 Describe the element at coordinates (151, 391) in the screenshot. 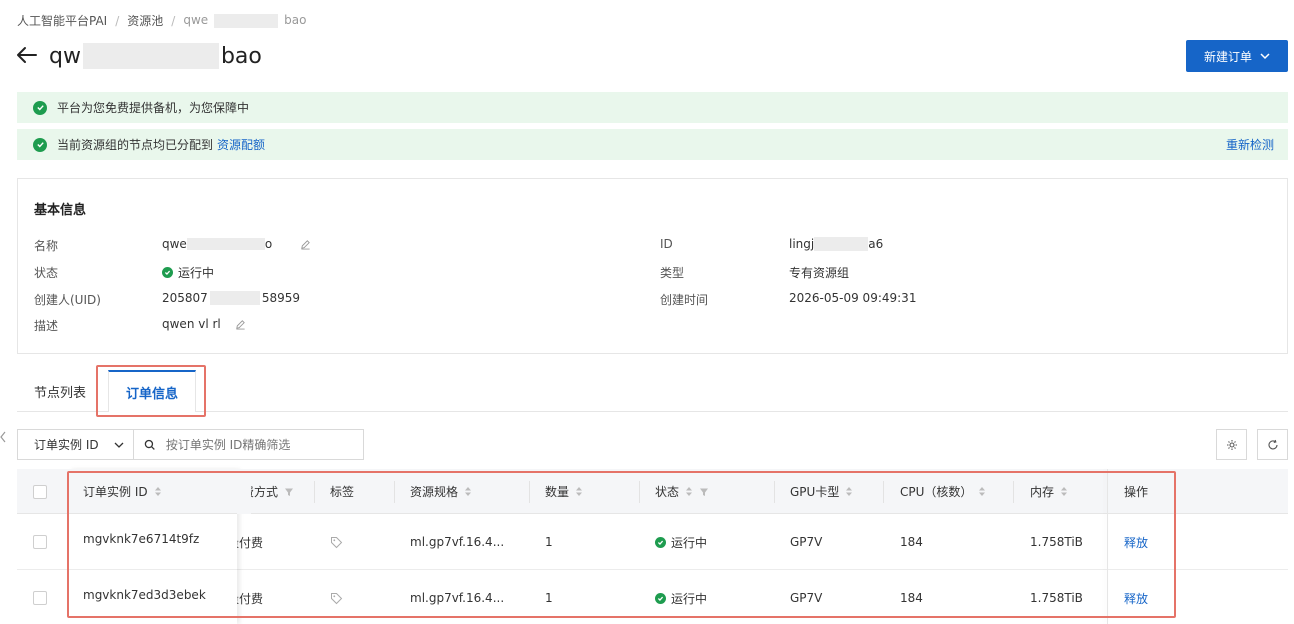

I see `tab-highlight-box` at that location.